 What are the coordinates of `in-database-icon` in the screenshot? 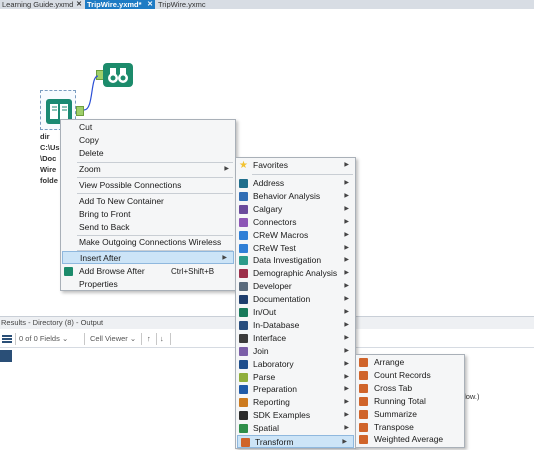 It's located at (243, 325).